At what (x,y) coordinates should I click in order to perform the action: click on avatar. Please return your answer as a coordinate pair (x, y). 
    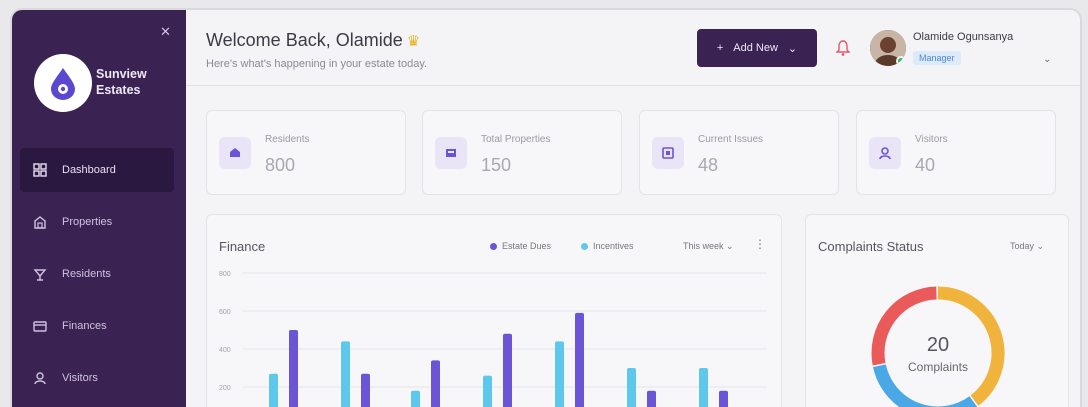
    Looking at the image, I should click on (888, 48).